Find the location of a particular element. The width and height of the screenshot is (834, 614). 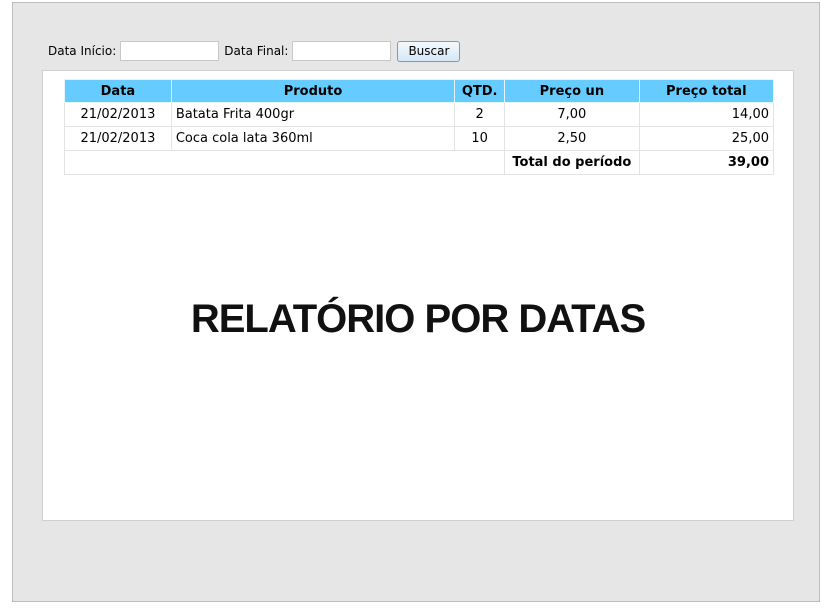

end-date-label: Data Final: is located at coordinates (256, 51).